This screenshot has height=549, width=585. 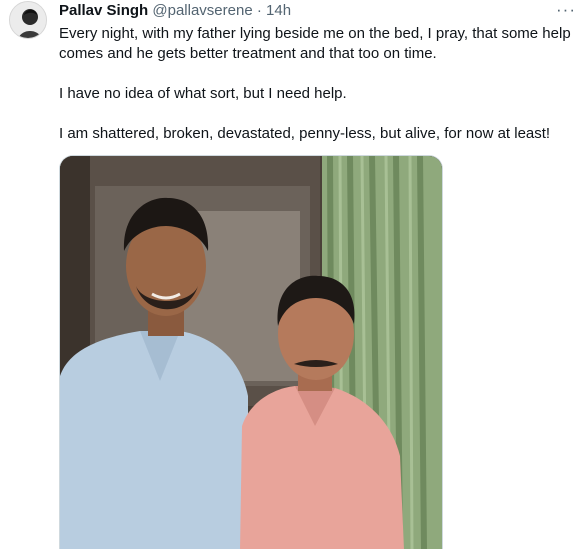 What do you see at coordinates (103, 10) in the screenshot?
I see `author-name: Pallav Singh` at bounding box center [103, 10].